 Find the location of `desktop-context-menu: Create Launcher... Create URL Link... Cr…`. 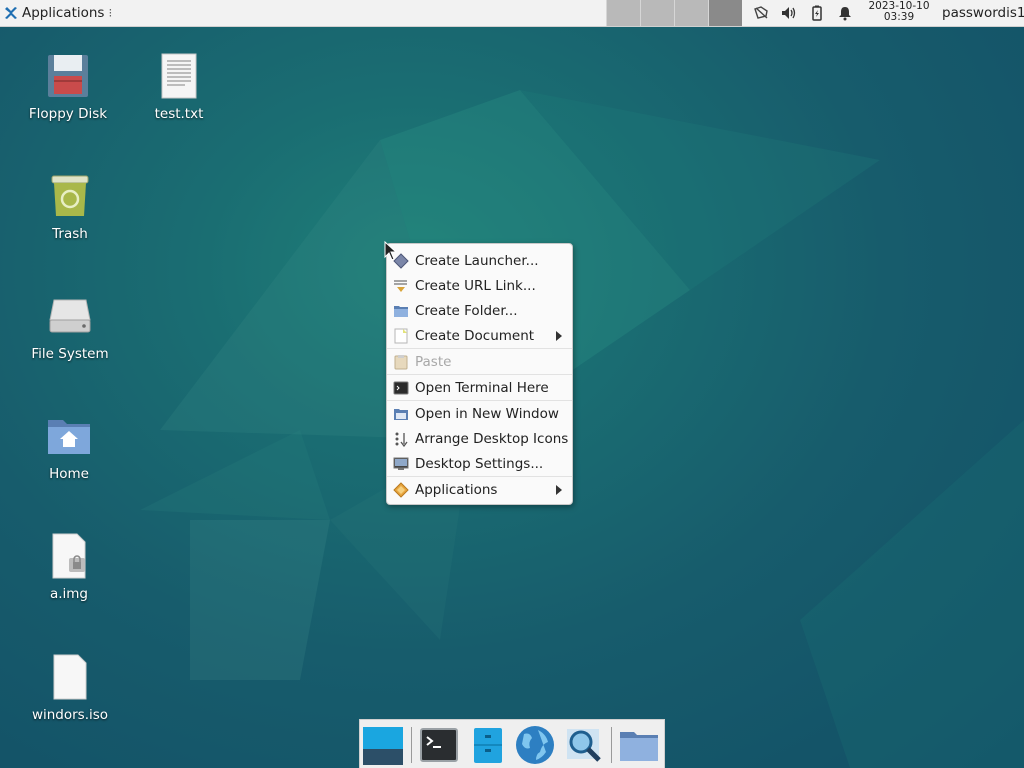

desktop-context-menu: Create Launcher... Create URL Link... Cr… is located at coordinates (479, 374).